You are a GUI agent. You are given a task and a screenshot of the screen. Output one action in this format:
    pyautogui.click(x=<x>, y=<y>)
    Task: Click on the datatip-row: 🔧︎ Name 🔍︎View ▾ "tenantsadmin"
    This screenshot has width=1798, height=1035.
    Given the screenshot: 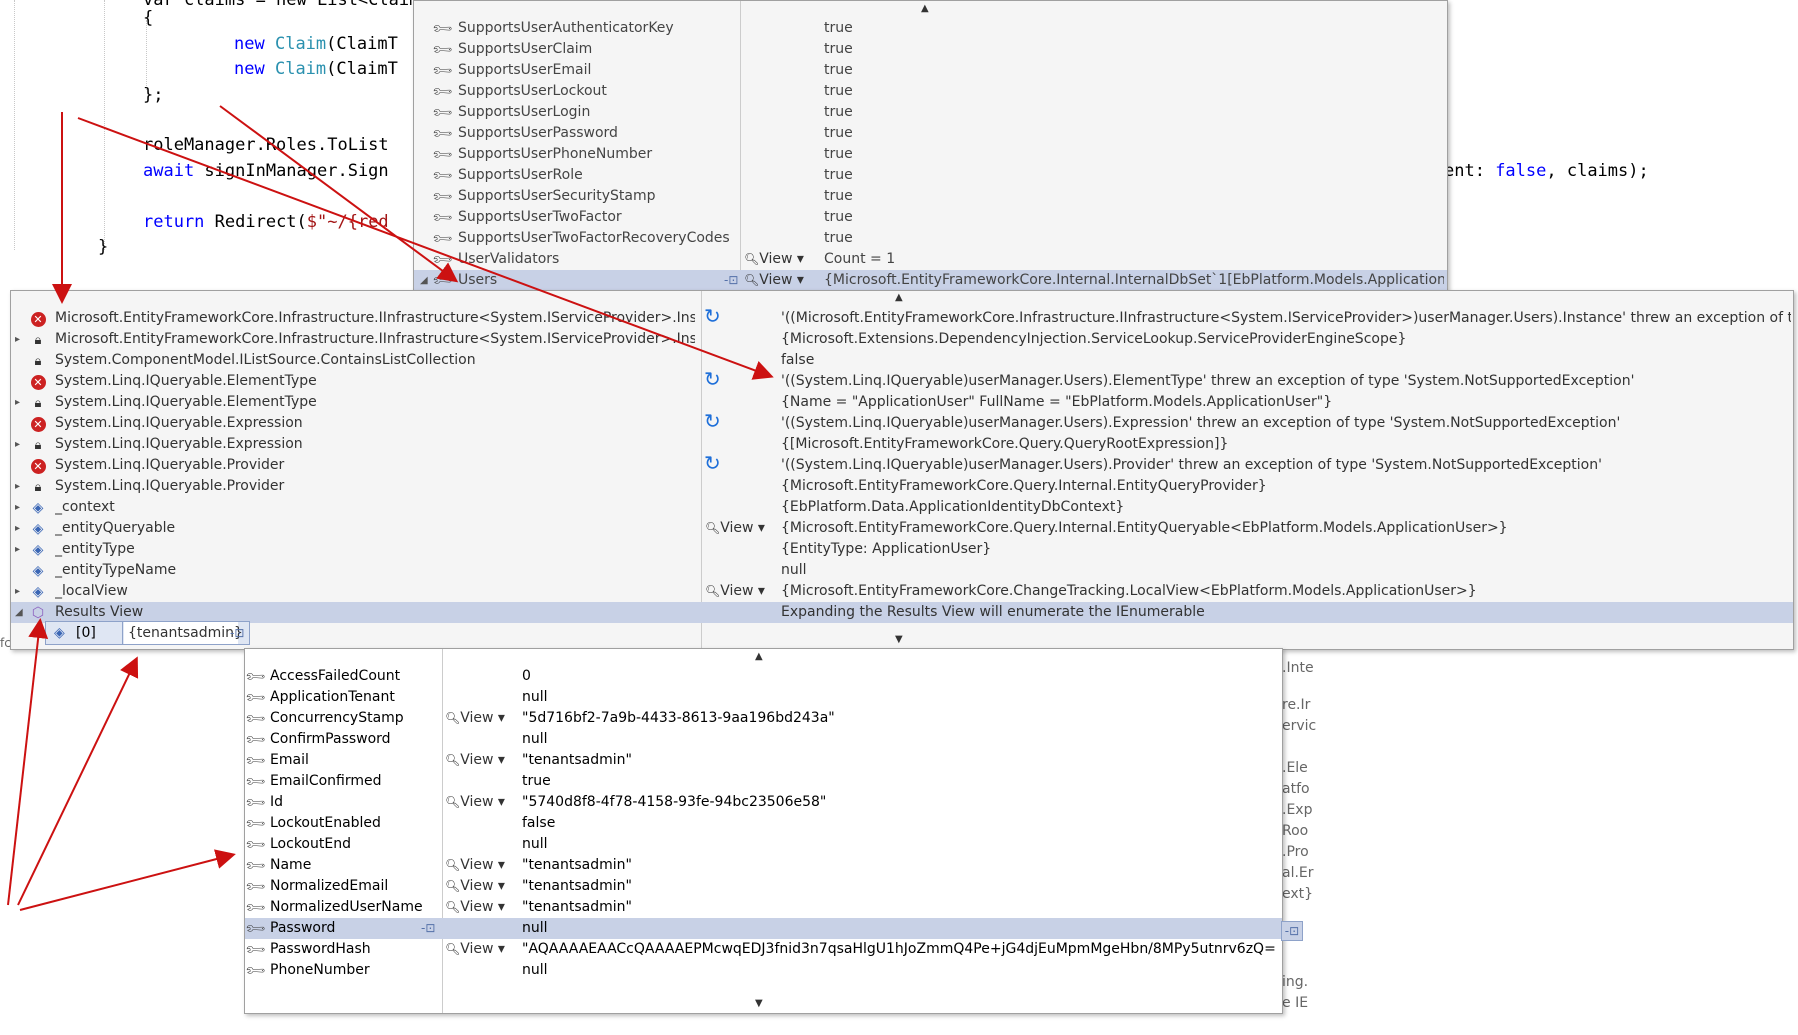 What is the action you would take?
    pyautogui.click(x=763, y=866)
    